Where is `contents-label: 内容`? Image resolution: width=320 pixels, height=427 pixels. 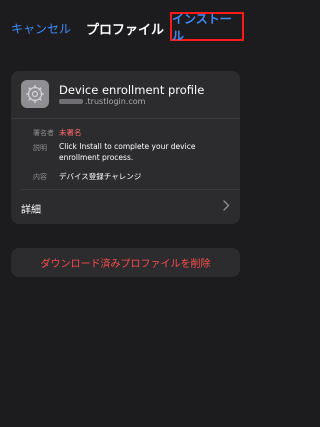
contents-label: 内容 is located at coordinates (40, 177).